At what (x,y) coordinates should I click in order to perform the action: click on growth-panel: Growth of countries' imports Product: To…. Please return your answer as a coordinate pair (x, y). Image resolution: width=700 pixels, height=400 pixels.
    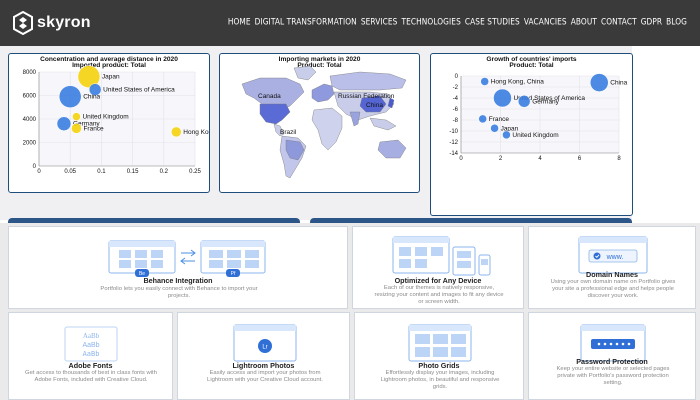
    Looking at the image, I should click on (531, 134).